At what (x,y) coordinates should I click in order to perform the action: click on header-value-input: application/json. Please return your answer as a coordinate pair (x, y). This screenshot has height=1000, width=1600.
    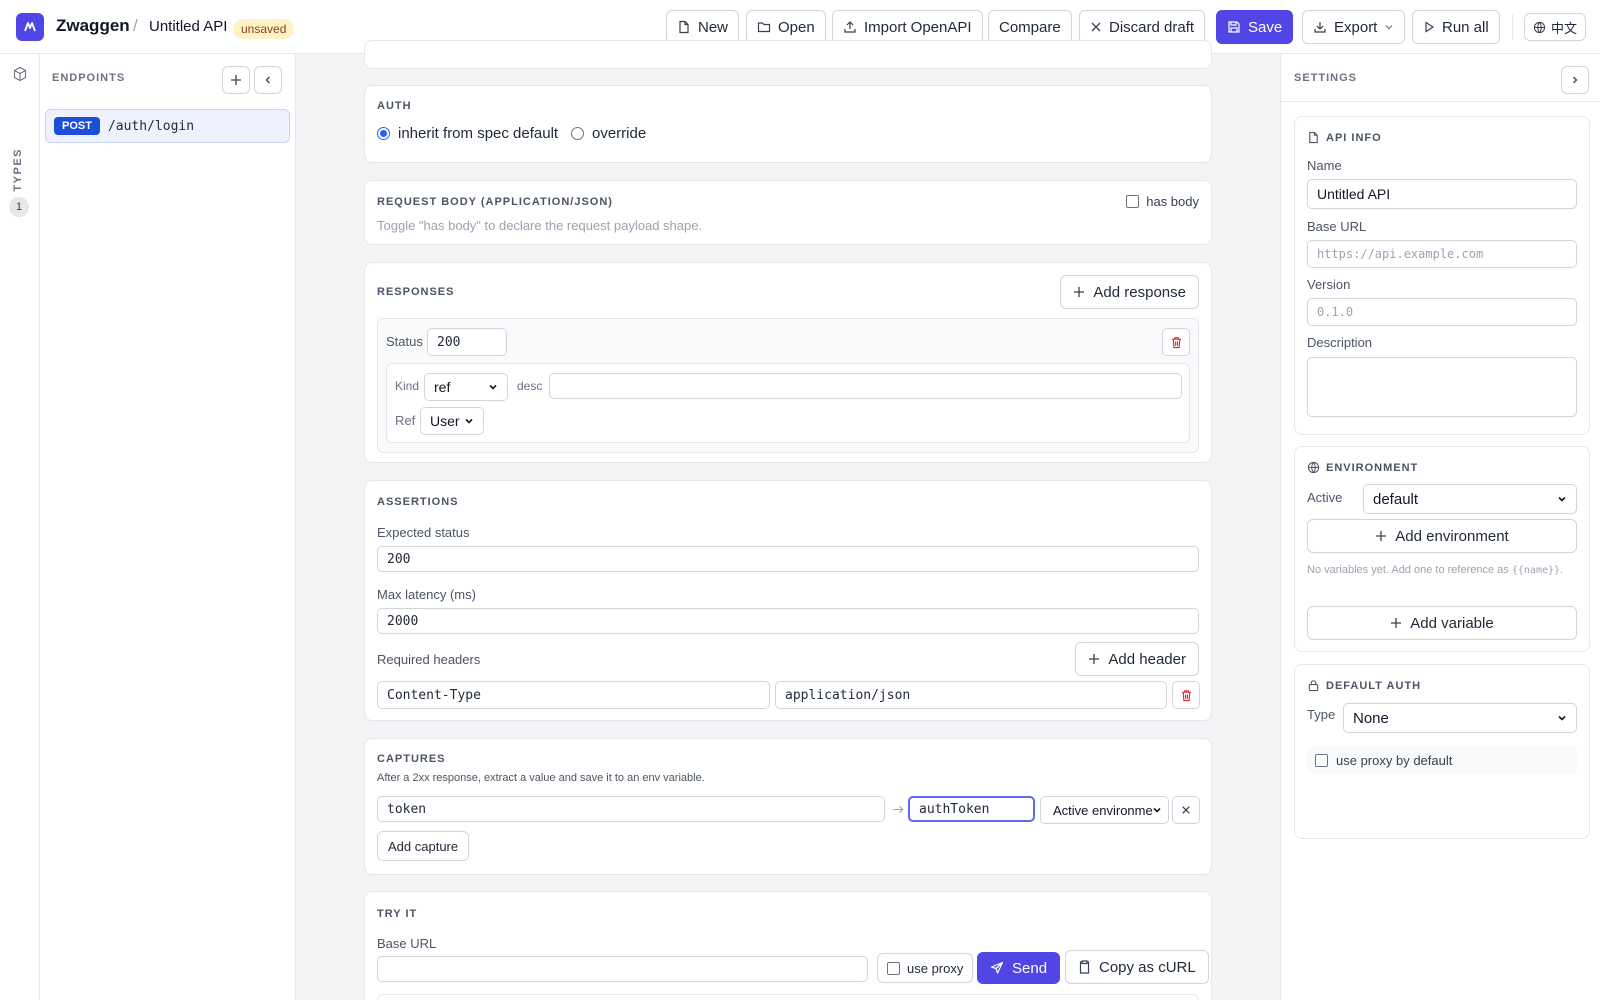
    Looking at the image, I should click on (971, 695).